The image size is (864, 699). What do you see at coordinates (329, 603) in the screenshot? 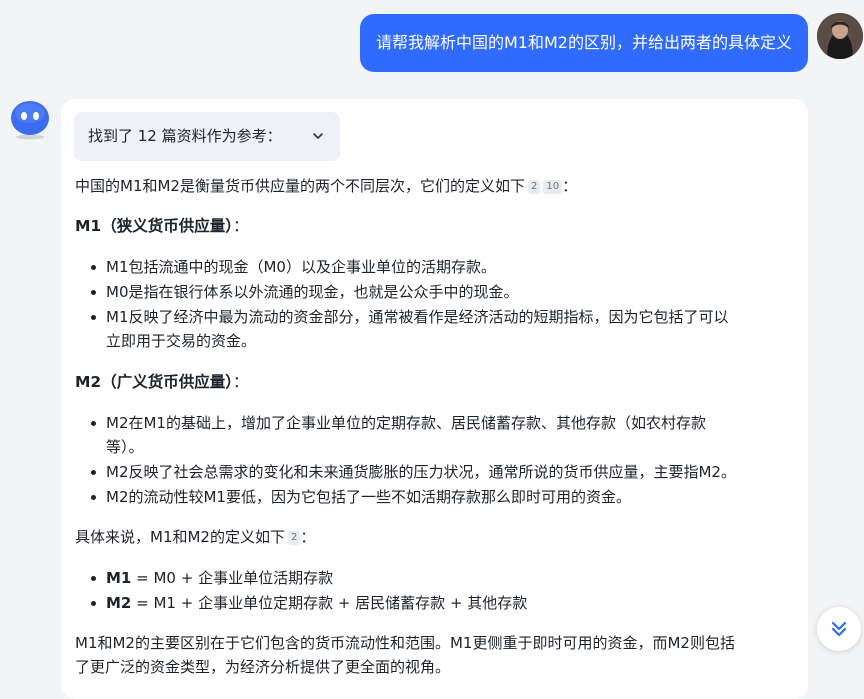
I see `formula-text: = M1 + 企事业单位定期存款 + 居民储蓄存款 + 其他存款` at bounding box center [329, 603].